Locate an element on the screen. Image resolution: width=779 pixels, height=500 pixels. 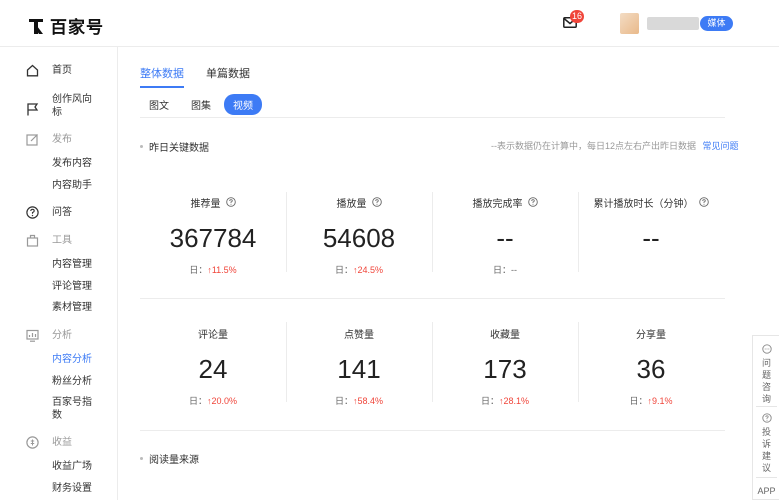
change-up: ↑28.1% is located at coordinates (514, 401).